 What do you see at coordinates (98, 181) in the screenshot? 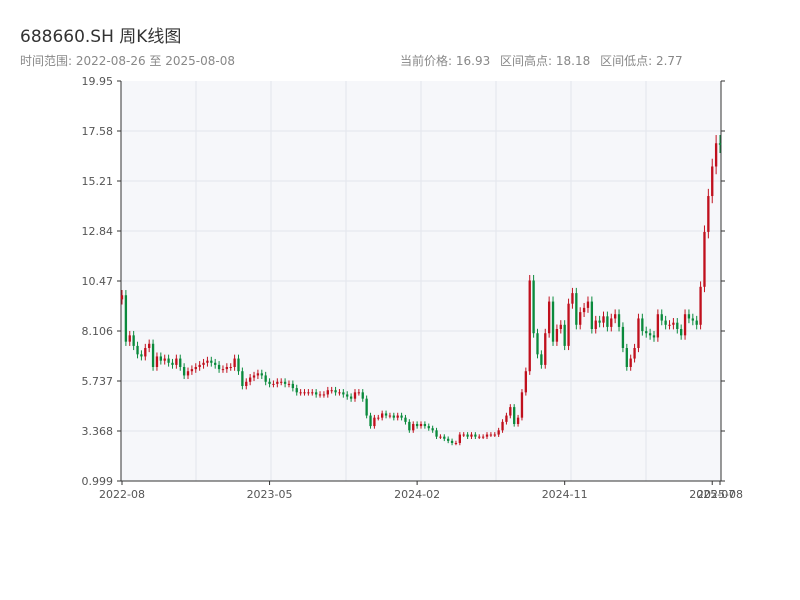
I see `y-tick-label: 15.21` at bounding box center [98, 181].